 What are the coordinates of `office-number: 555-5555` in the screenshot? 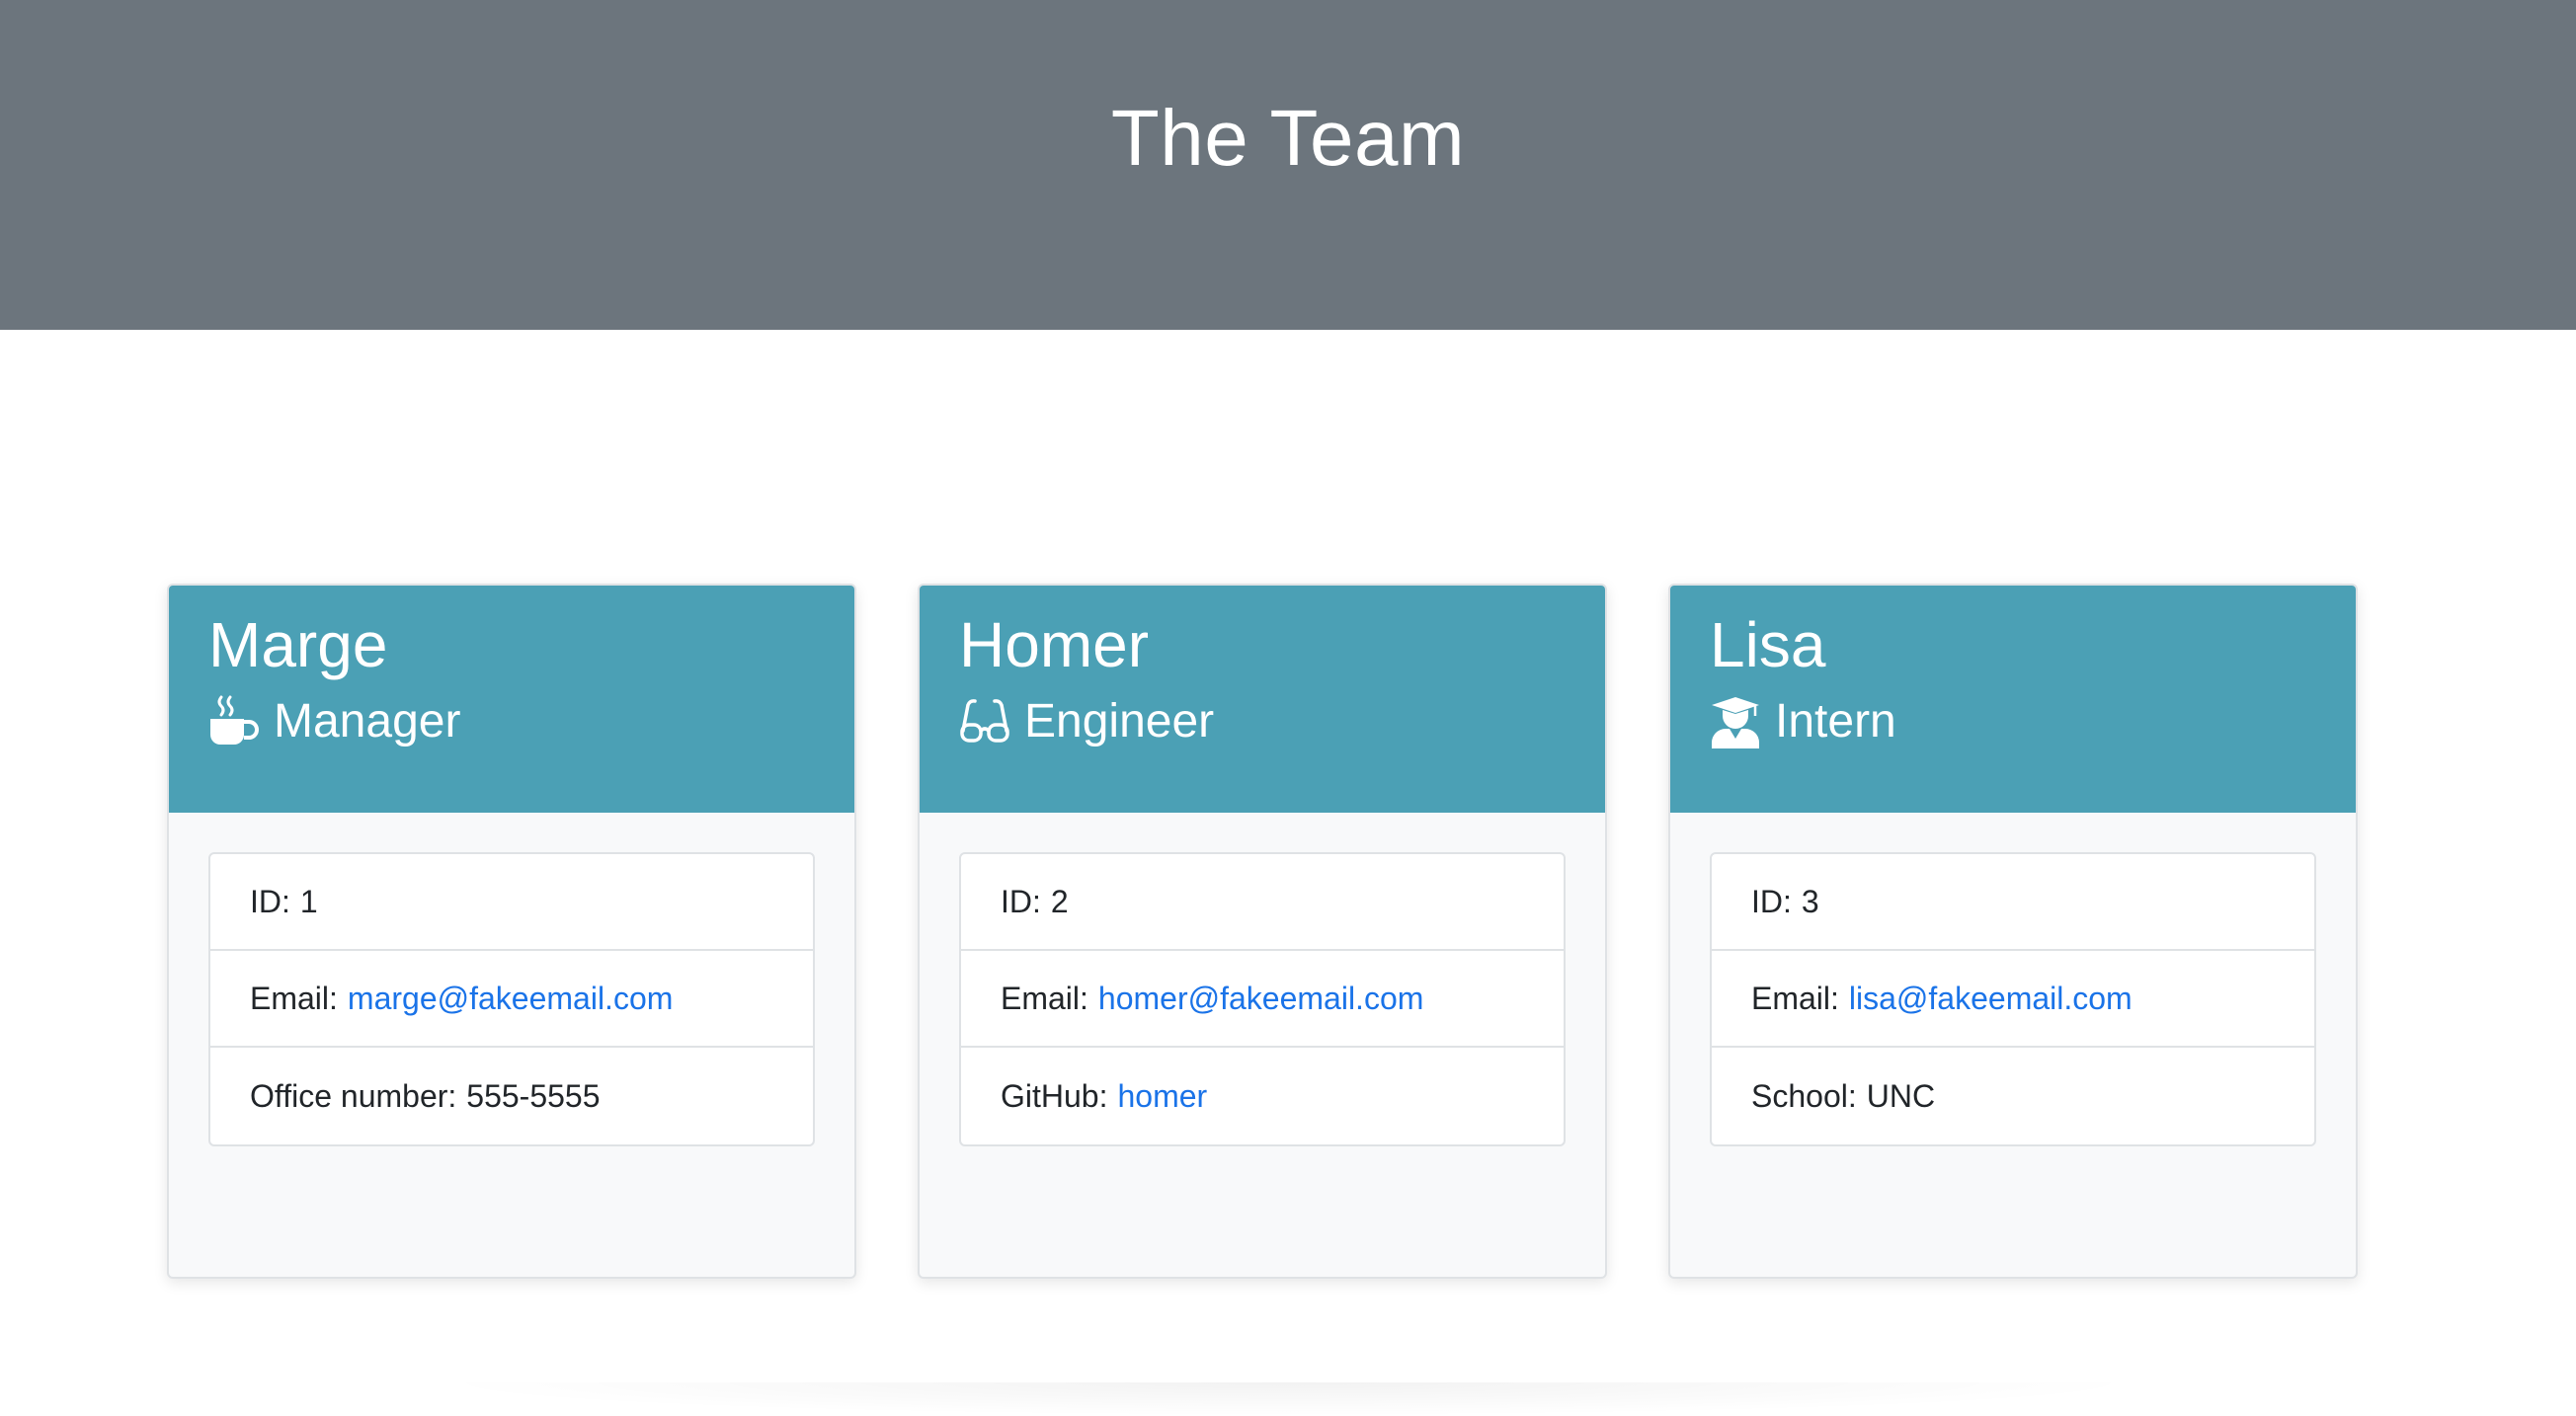 It's located at (533, 1095).